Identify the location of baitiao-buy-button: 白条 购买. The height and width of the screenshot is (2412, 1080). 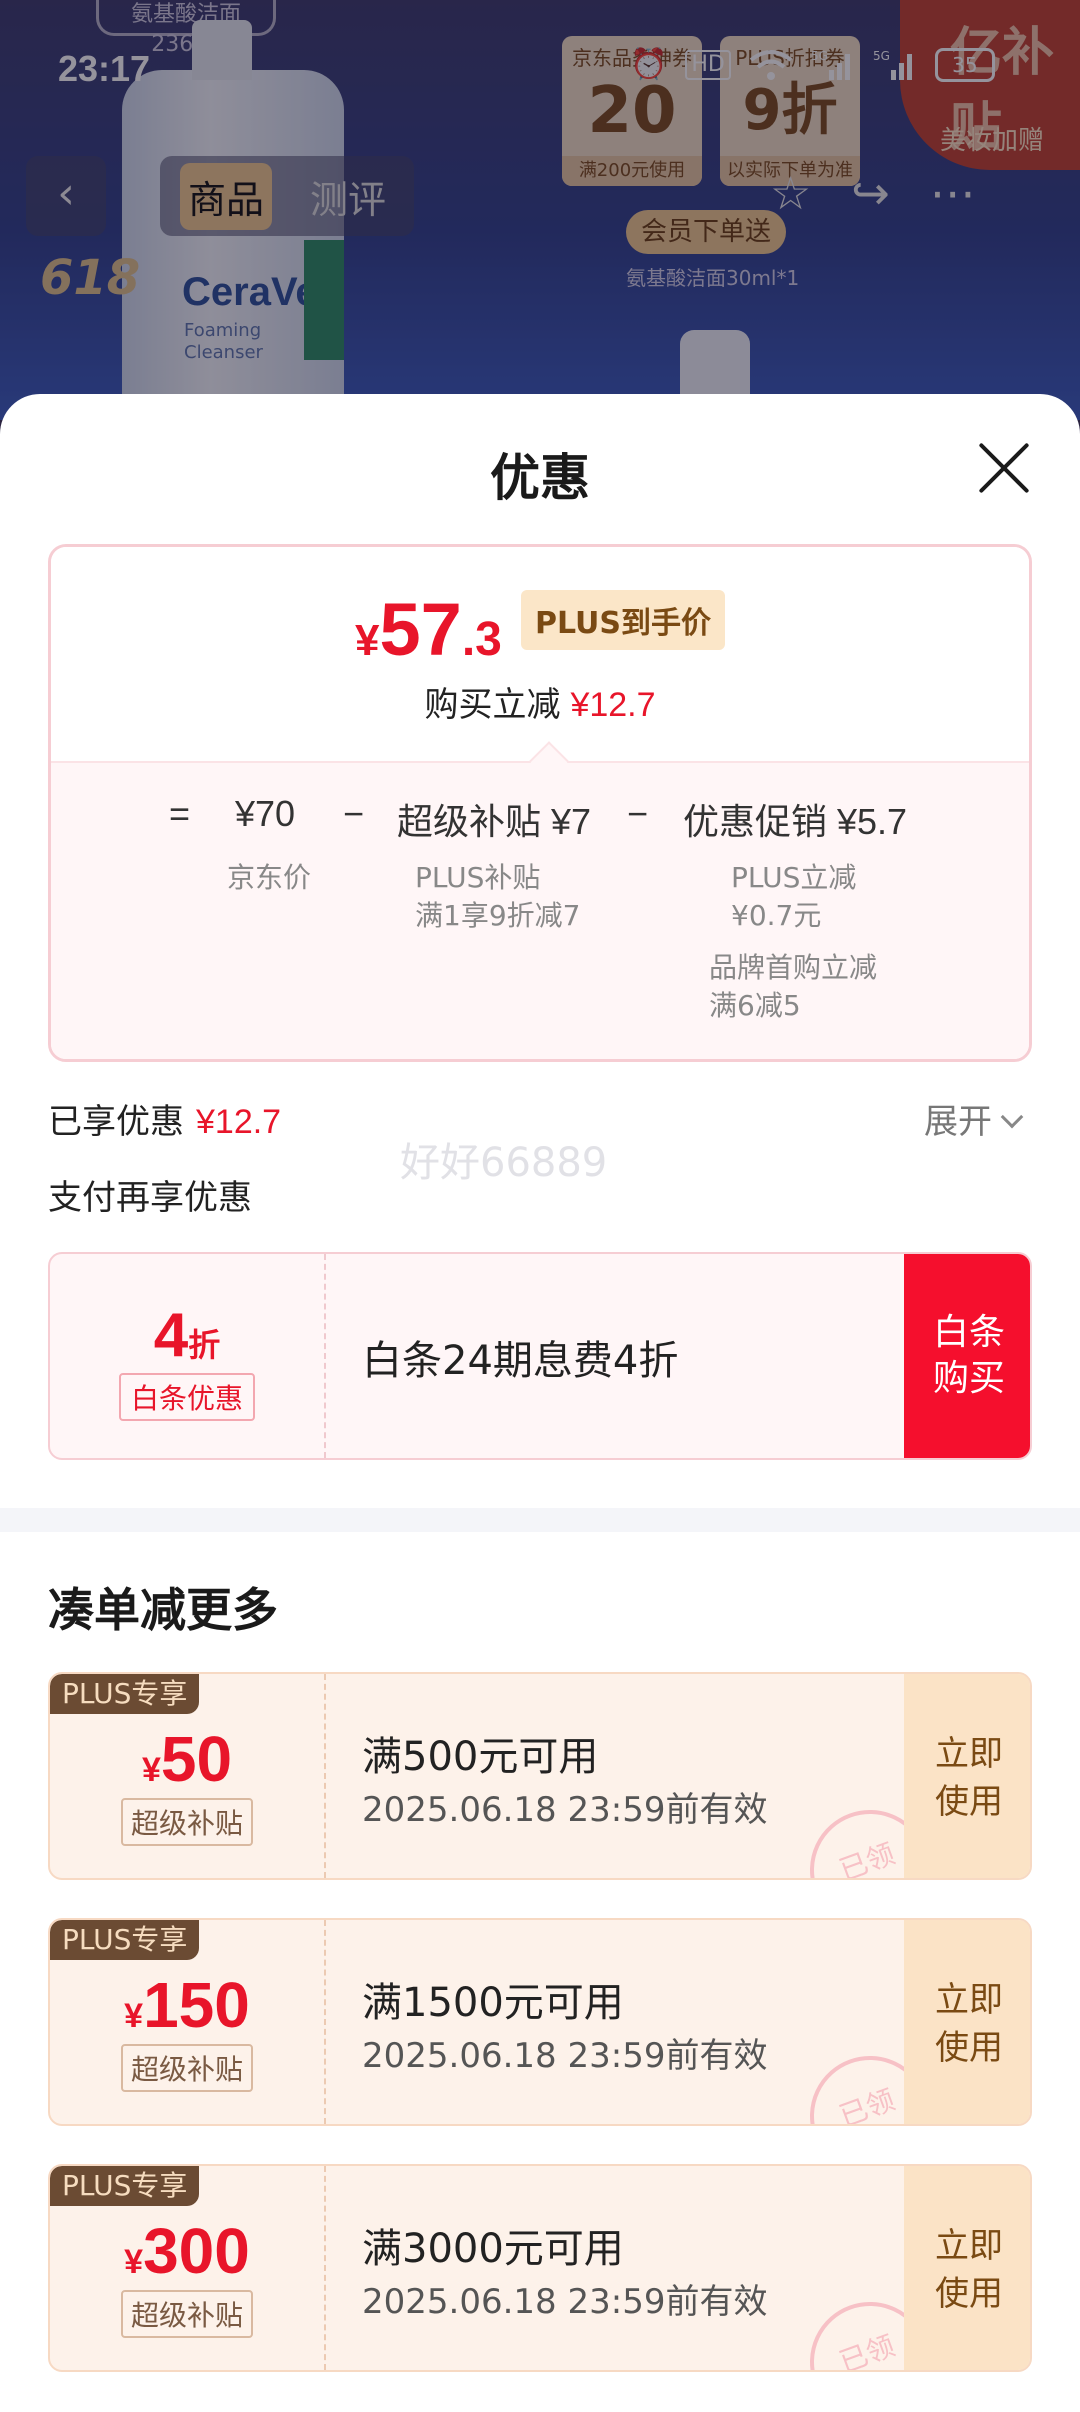
(967, 1356).